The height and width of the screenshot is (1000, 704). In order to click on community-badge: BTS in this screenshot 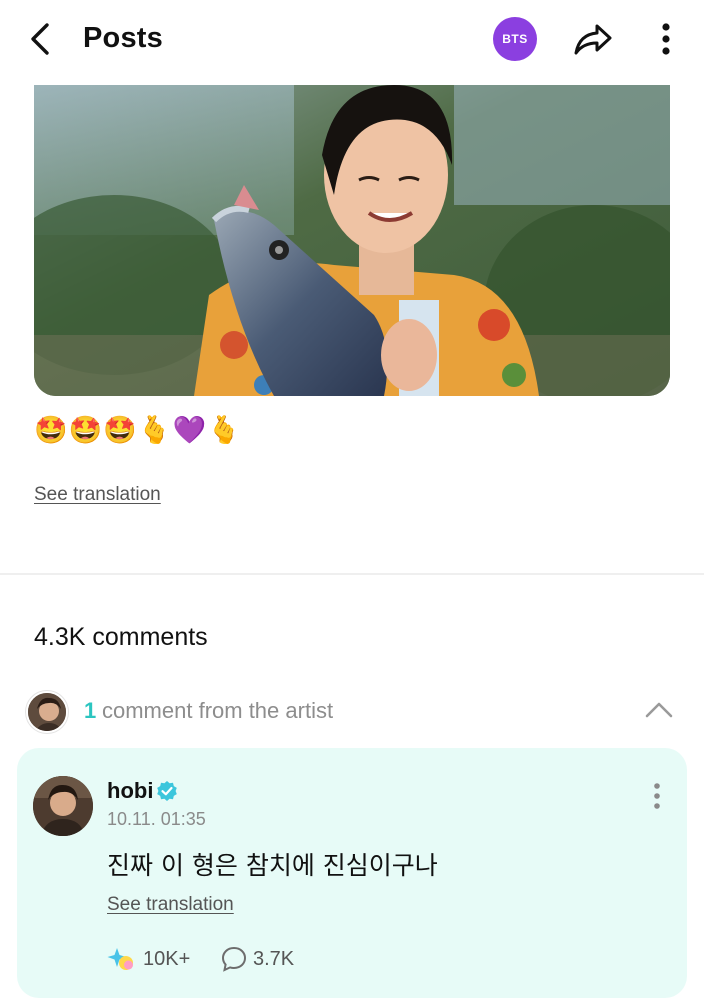, I will do `click(515, 39)`.